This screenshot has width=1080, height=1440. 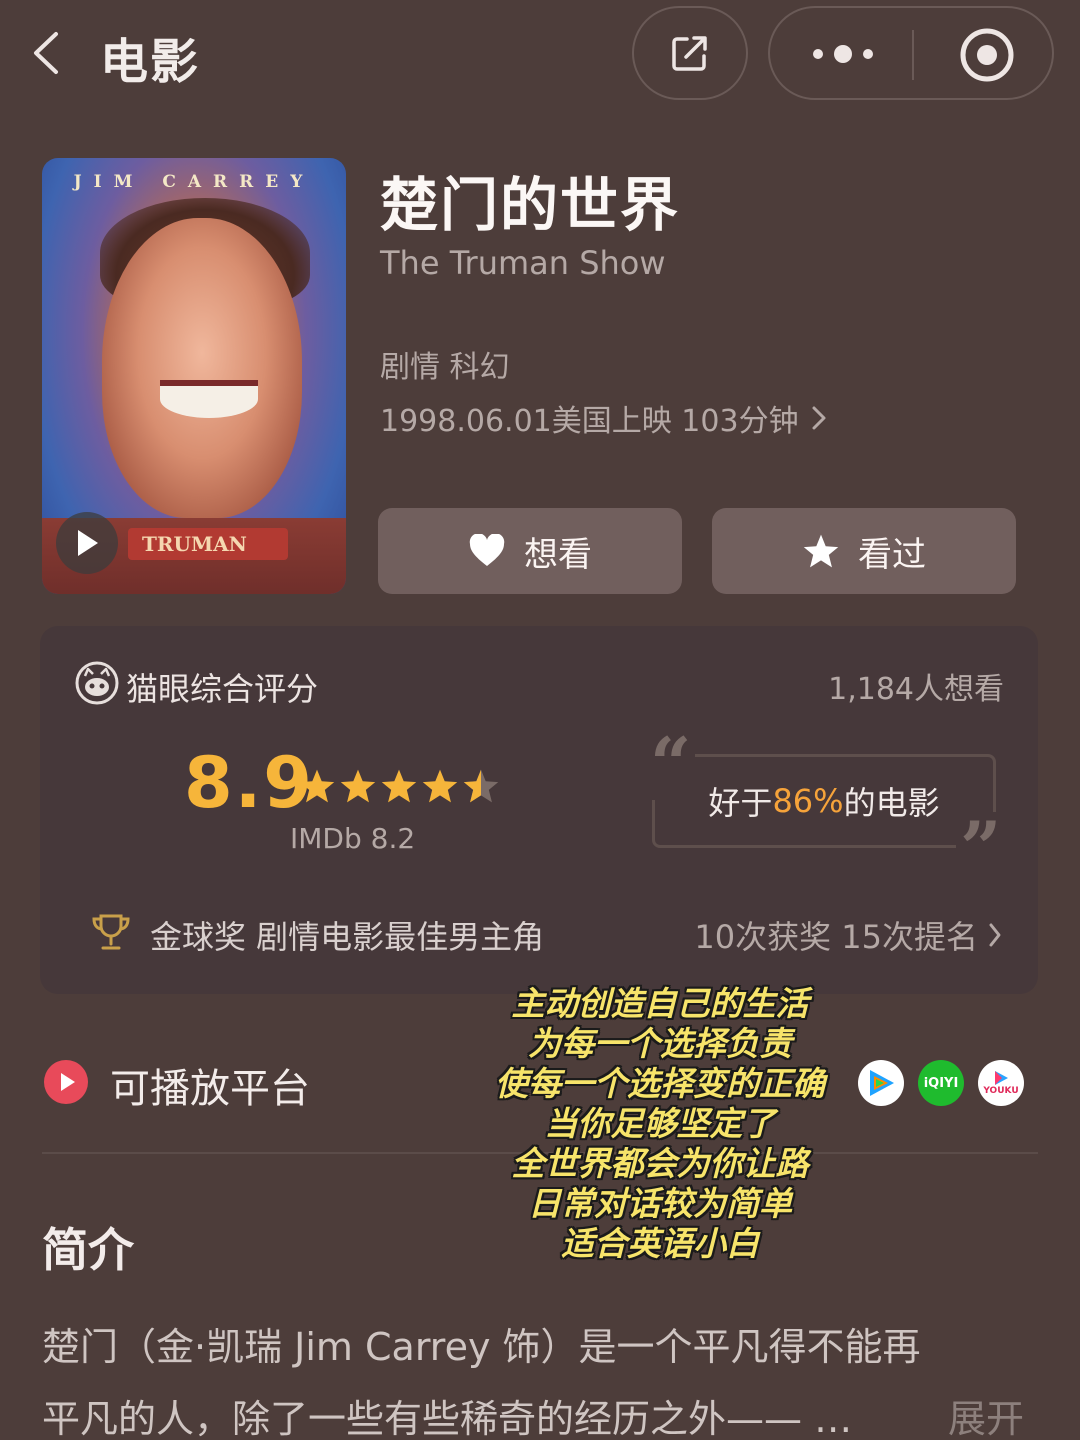 I want to click on star-rating, so click(x=400, y=786).